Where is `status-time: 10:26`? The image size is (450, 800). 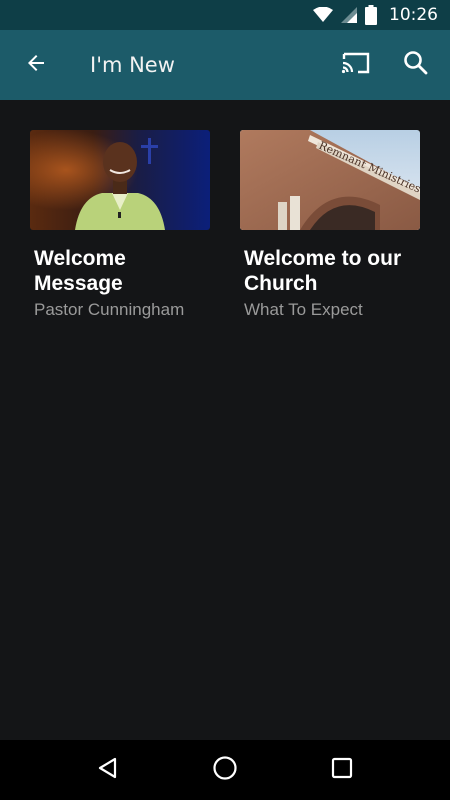
status-time: 10:26 is located at coordinates (413, 15).